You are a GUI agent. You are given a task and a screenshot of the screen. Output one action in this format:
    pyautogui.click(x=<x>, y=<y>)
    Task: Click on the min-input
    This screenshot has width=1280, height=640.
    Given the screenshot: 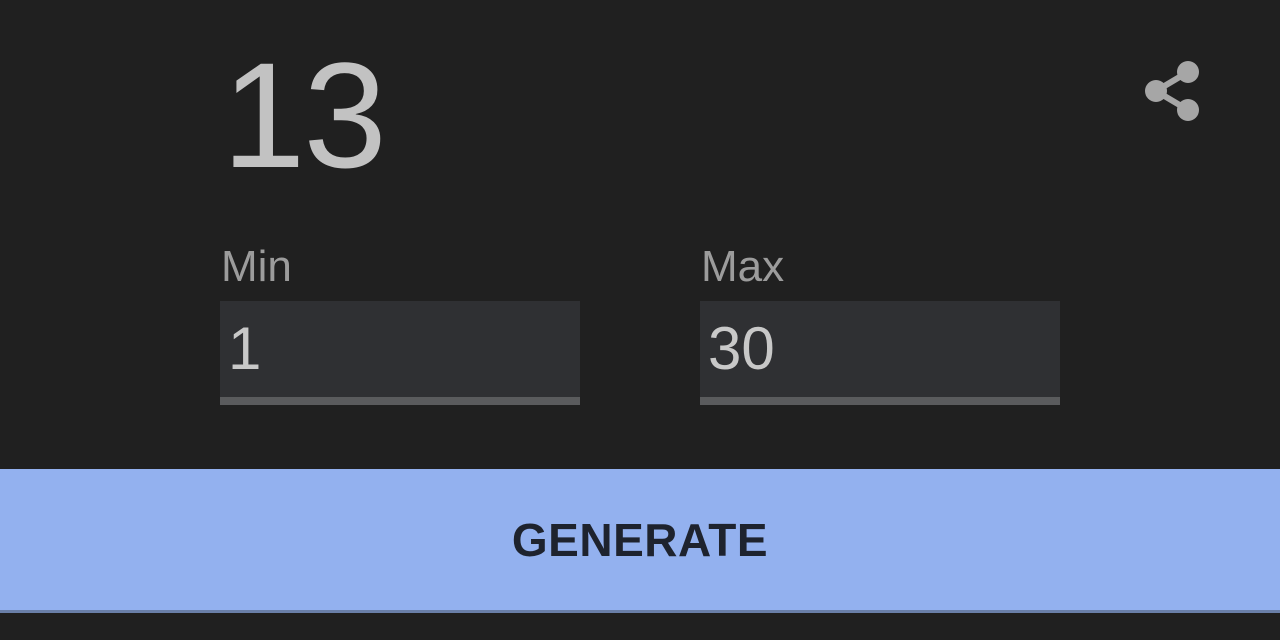 What is the action you would take?
    pyautogui.click(x=398, y=348)
    